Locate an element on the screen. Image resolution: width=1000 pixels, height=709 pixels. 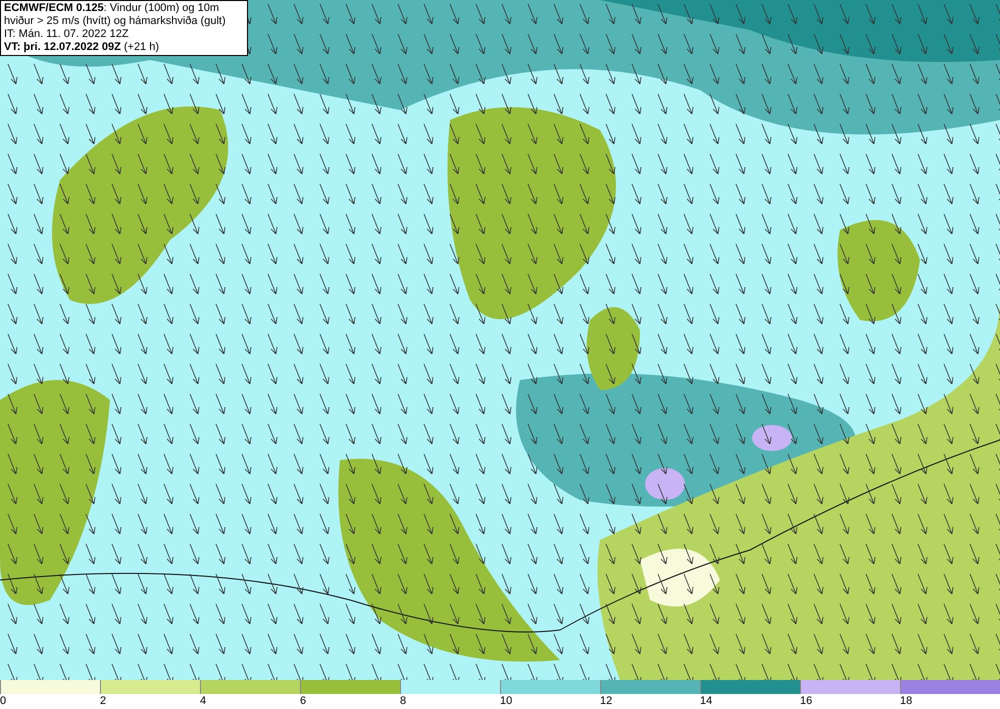
header-text: hviður > 25 m/s (hvítt) og hámarkshviða (gult) is located at coordinates (115, 21).